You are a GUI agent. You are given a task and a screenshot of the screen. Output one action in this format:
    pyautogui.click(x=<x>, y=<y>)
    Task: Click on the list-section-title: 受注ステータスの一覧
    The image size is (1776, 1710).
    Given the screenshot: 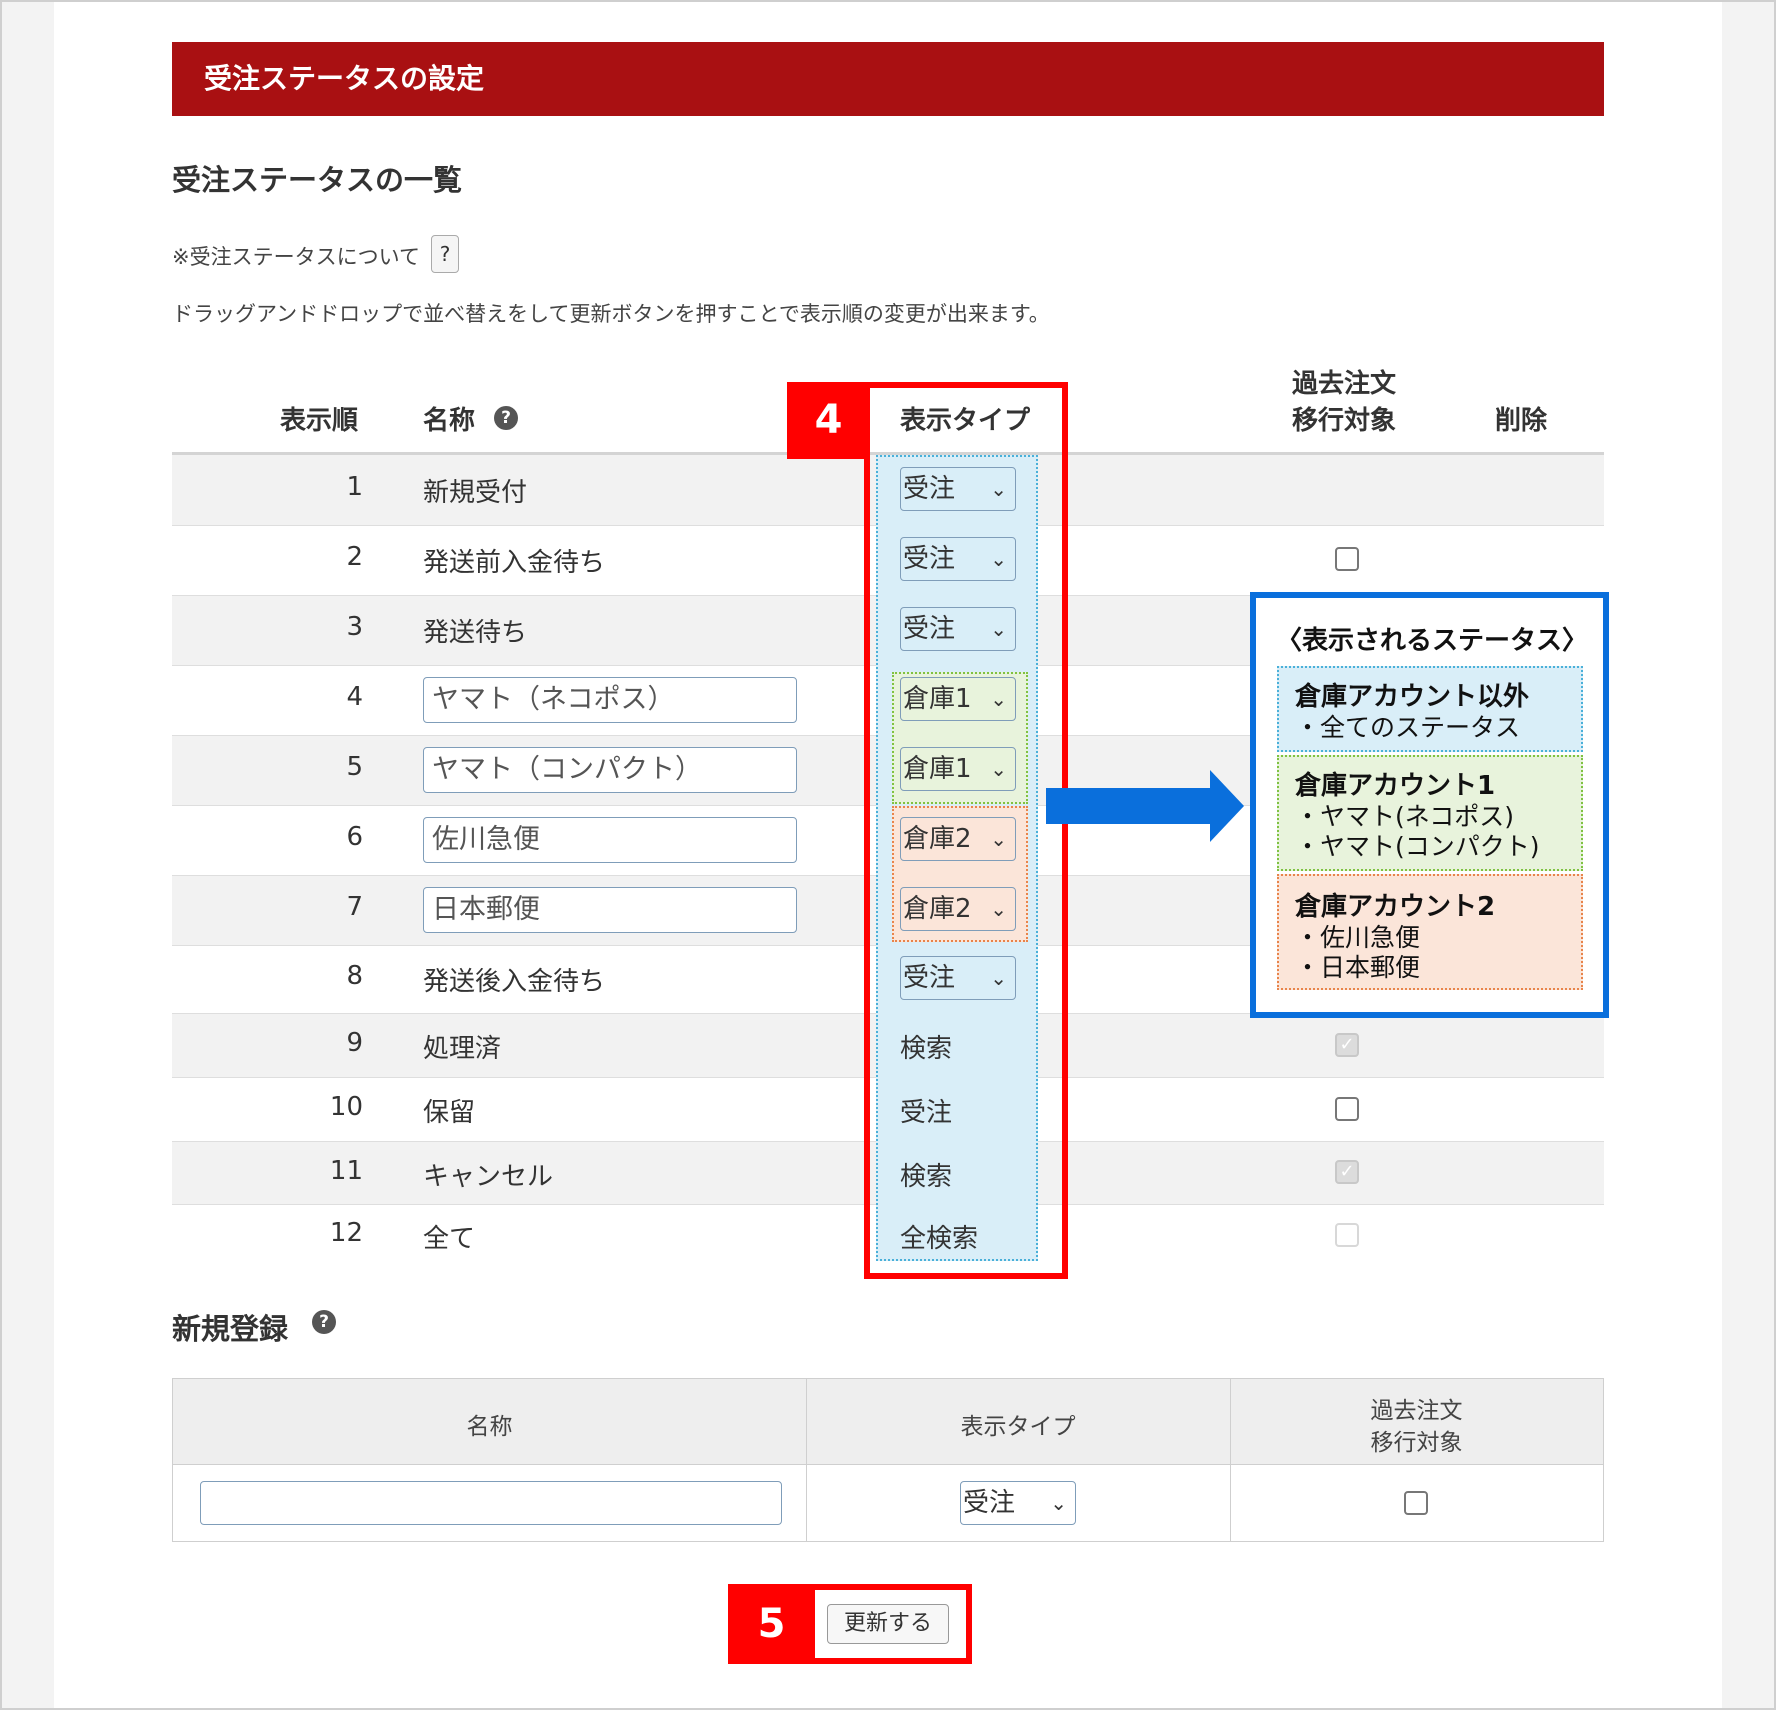 What is the action you would take?
    pyautogui.click(x=317, y=180)
    